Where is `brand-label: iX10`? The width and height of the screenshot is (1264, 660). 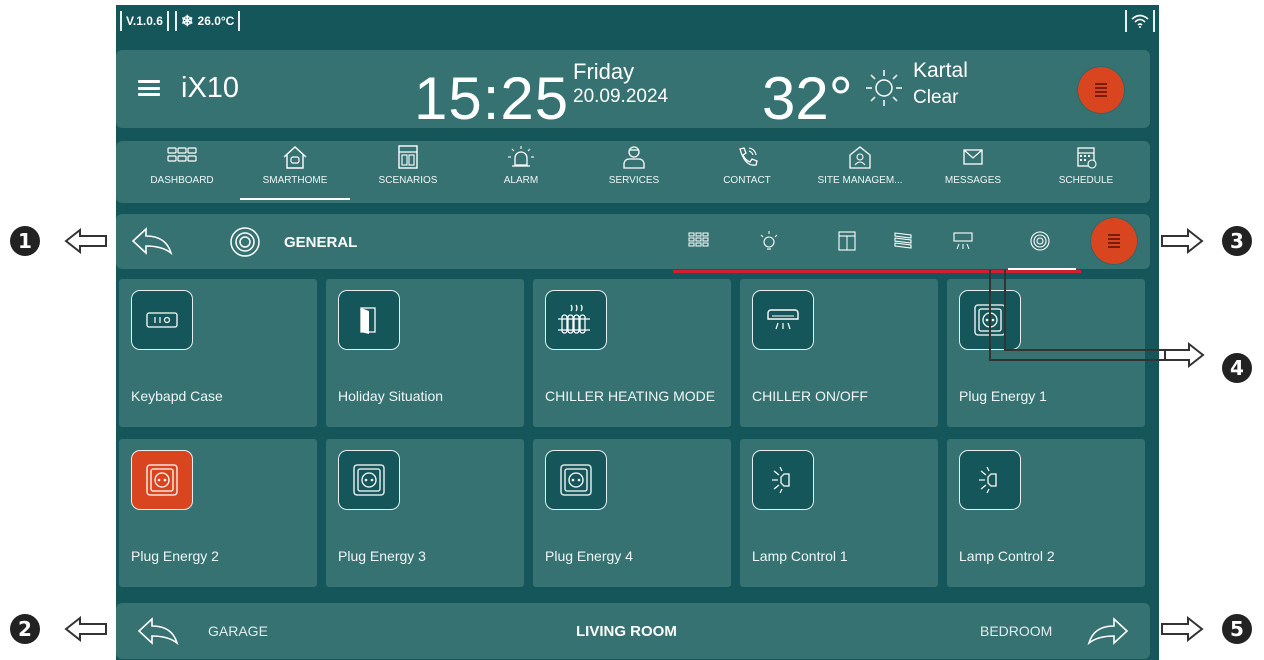
brand-label: iX10 is located at coordinates (210, 88).